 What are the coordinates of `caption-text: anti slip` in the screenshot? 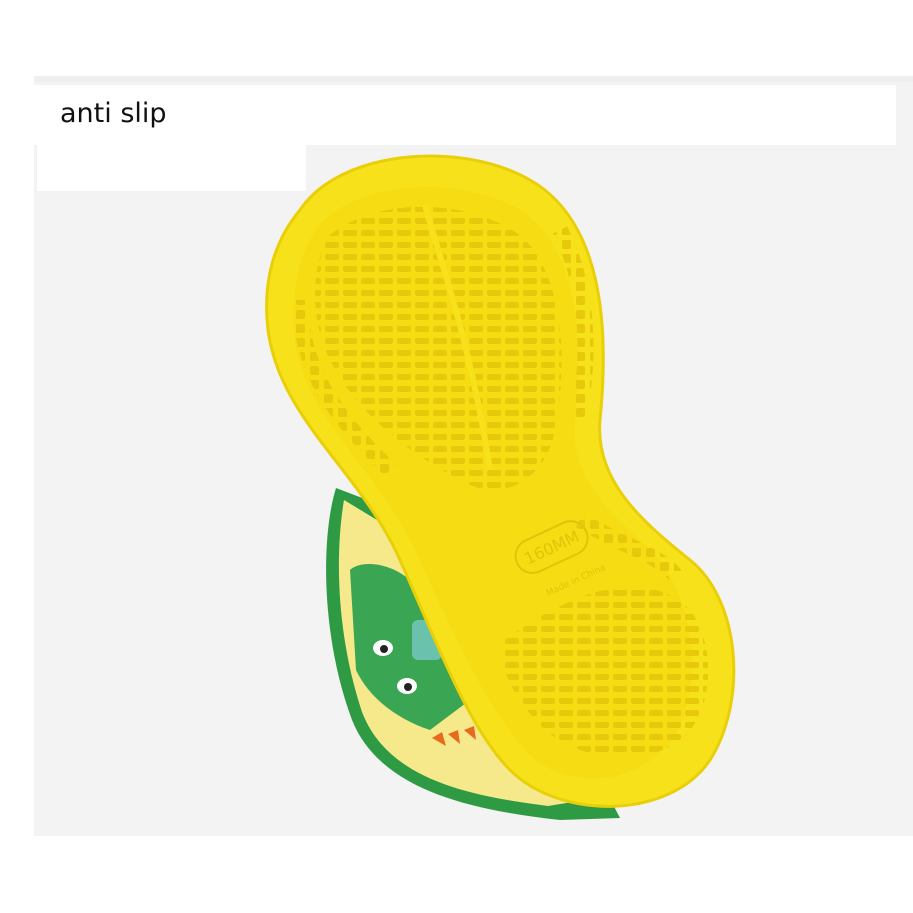 It's located at (113, 113).